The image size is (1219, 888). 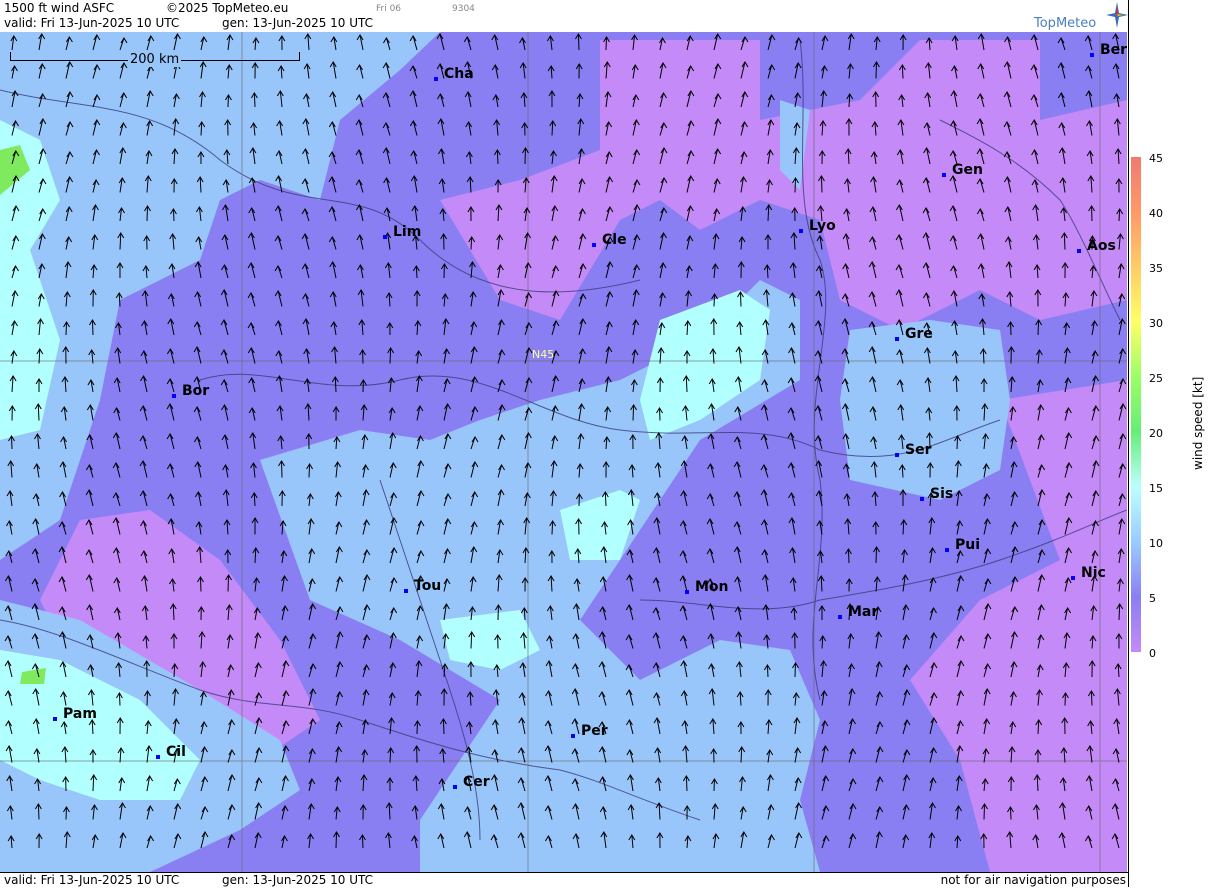 I want to click on city-name: Pam, so click(x=80, y=714).